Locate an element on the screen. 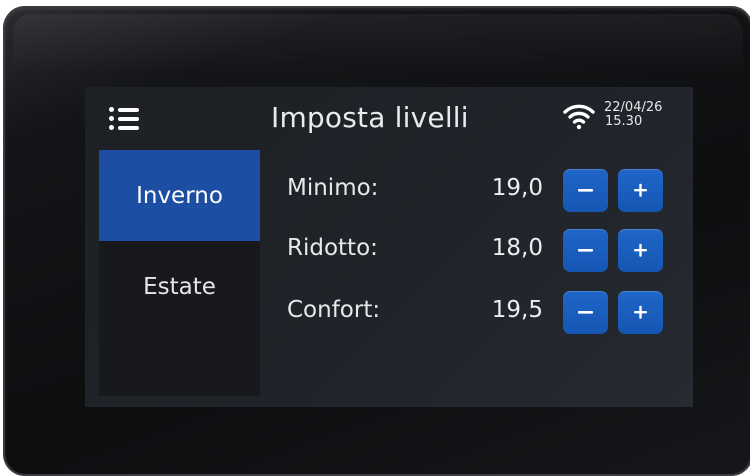  level-value: 18,0 is located at coordinates (517, 248).